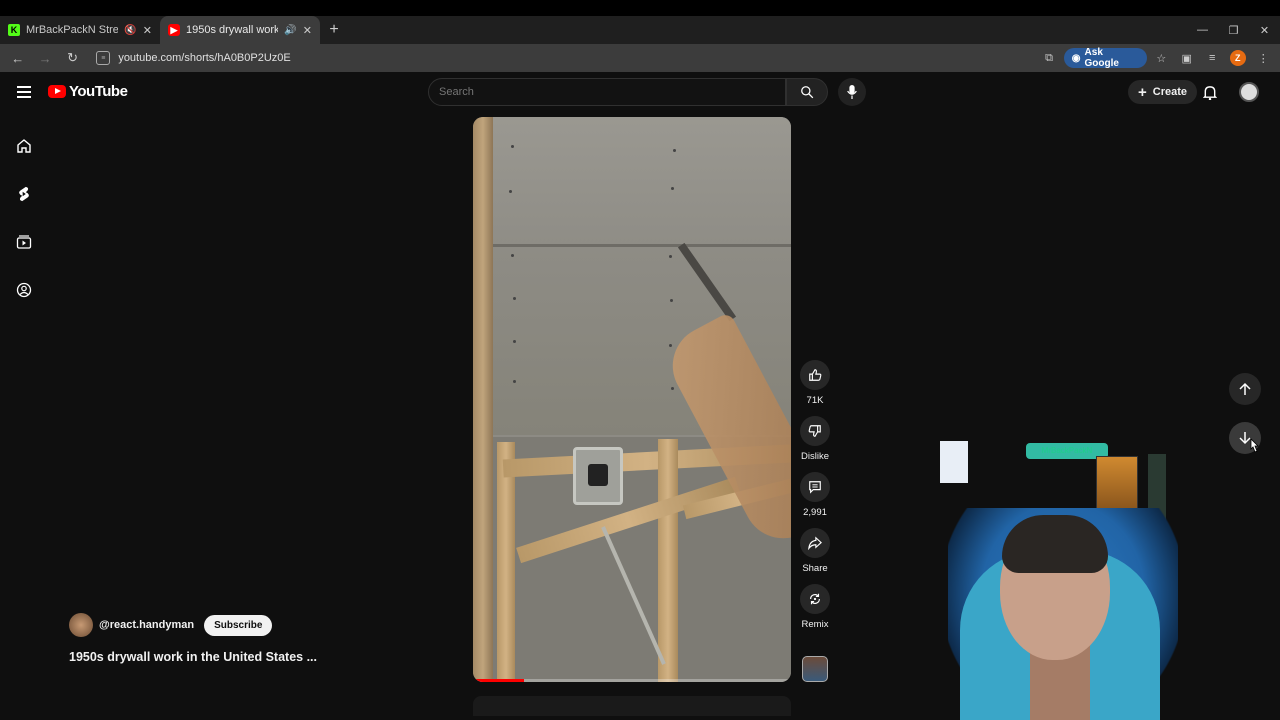 The height and width of the screenshot is (720, 1280). What do you see at coordinates (232, 30) in the screenshot?
I see `tab-title: 1950s drywall work in the U` at bounding box center [232, 30].